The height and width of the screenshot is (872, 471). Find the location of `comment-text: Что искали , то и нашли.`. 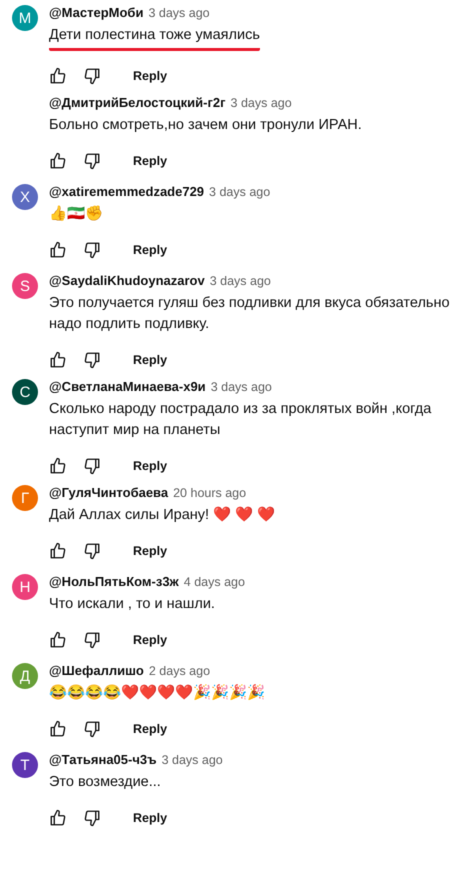

comment-text: Что искали , то и нашли. is located at coordinates (132, 604).